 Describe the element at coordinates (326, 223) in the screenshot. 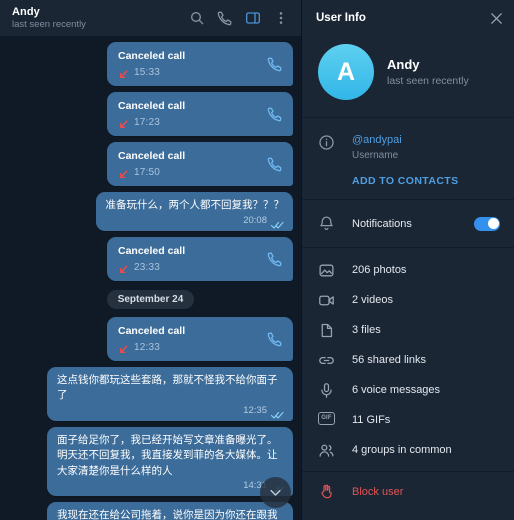

I see `bell-icon` at that location.